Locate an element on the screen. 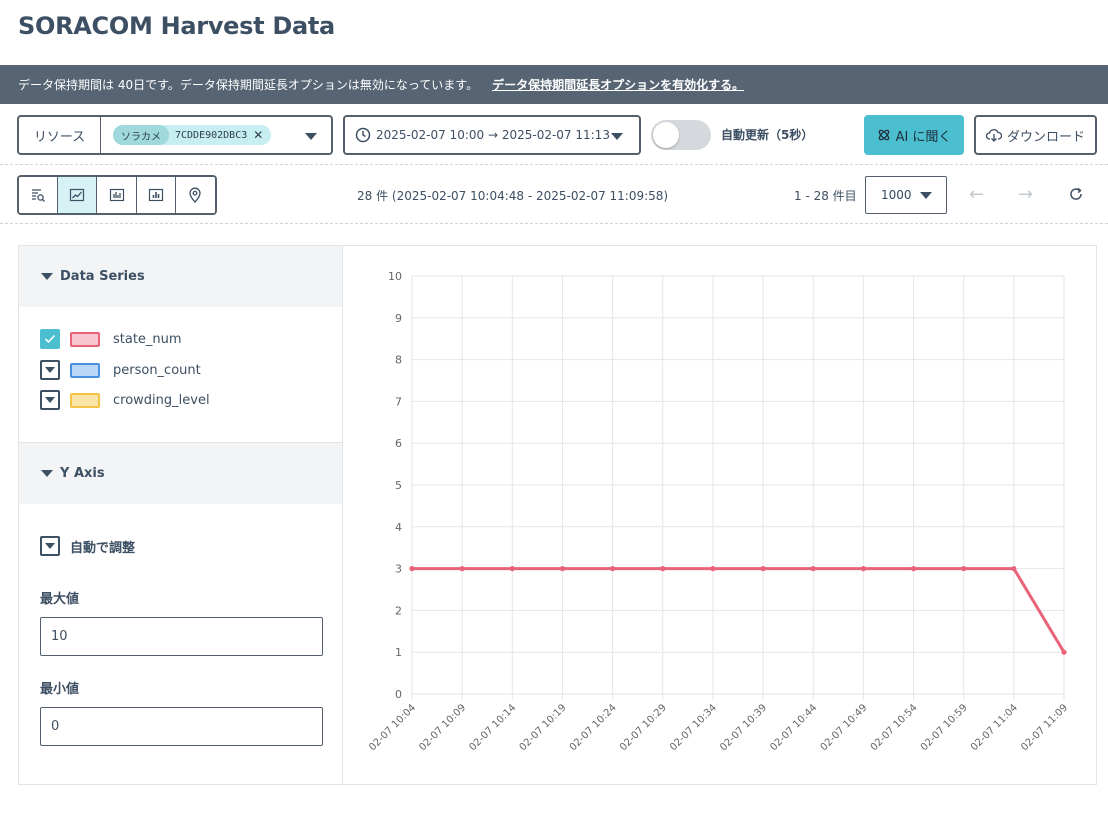  max-label: 最大値 is located at coordinates (60, 599).